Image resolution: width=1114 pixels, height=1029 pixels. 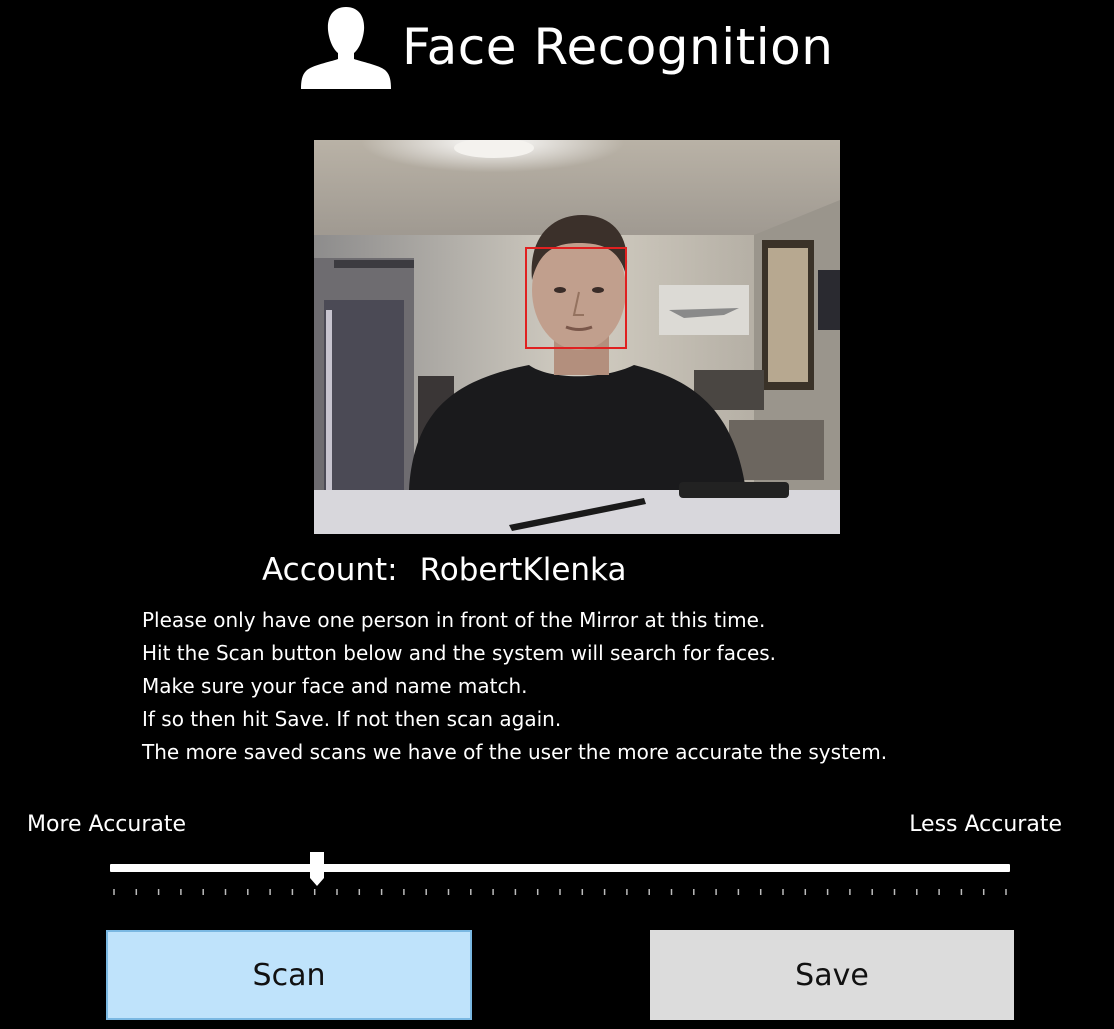 What do you see at coordinates (523, 570) in the screenshot?
I see `account-value: RobertKlenka` at bounding box center [523, 570].